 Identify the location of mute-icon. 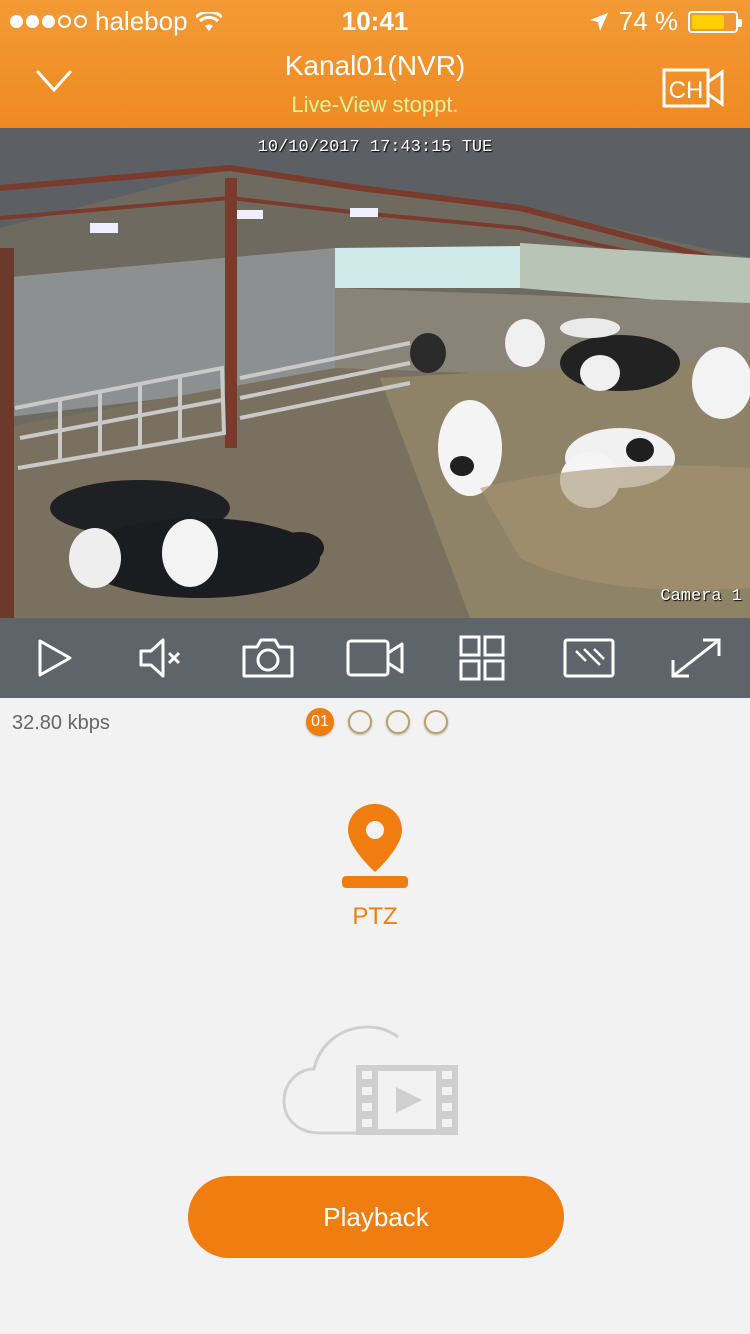
(160, 658).